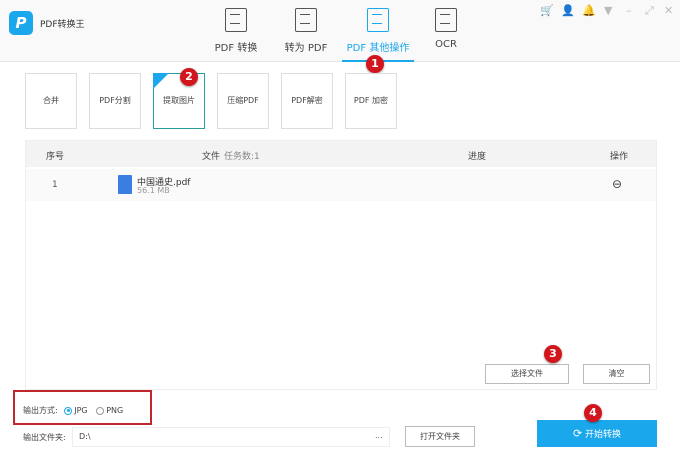 The height and width of the screenshot is (456, 680). Describe the element at coordinates (242, 157) in the screenshot. I see `task-count: 任务数:1` at that location.